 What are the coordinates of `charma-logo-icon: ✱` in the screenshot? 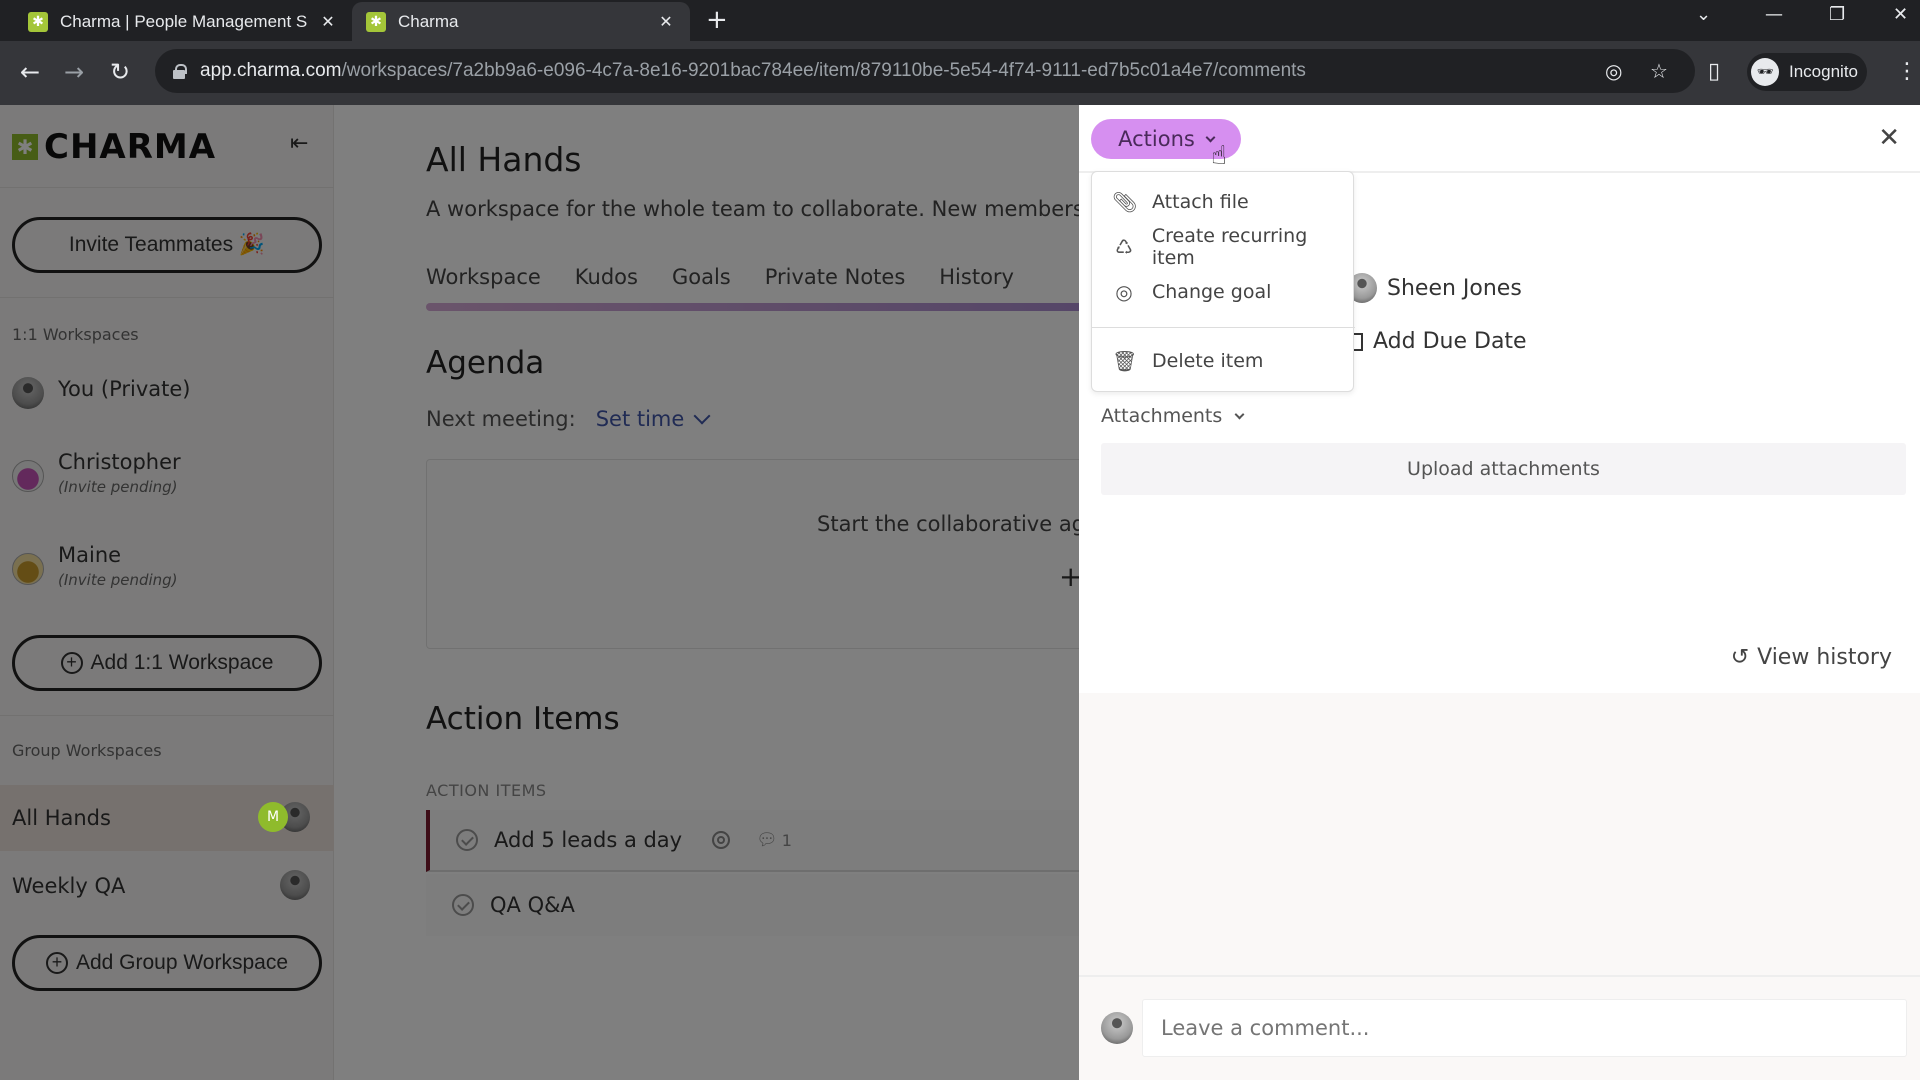 It's located at (25, 147).